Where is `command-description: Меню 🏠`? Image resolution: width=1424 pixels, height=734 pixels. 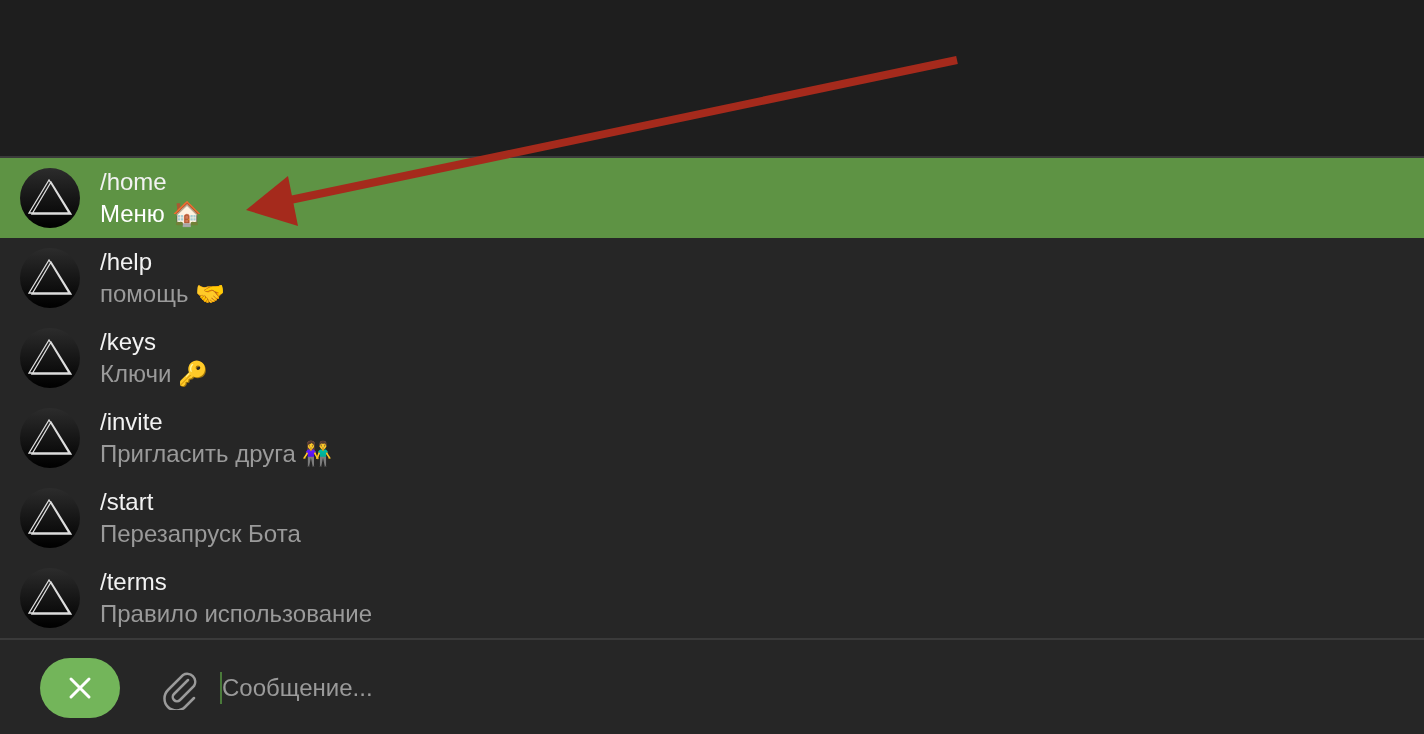 command-description: Меню 🏠 is located at coordinates (151, 214).